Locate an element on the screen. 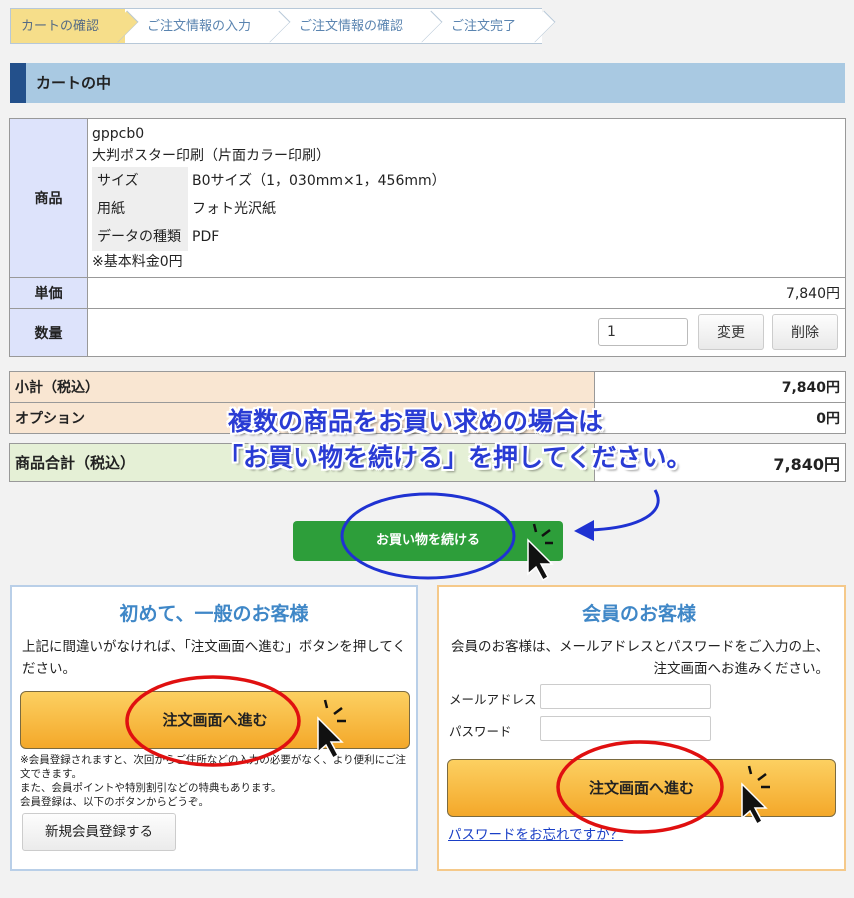  step-order-complete: ご注文完了 is located at coordinates (486, 26).